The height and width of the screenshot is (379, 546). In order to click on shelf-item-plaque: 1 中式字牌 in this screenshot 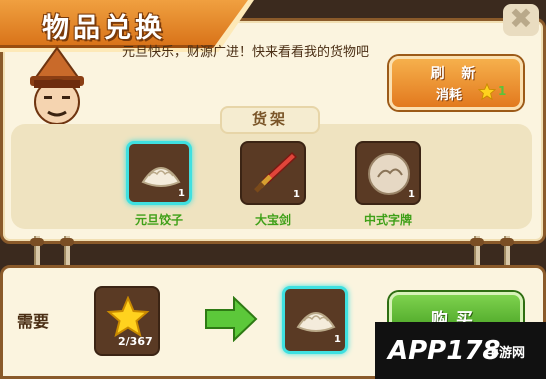, I will do `click(390, 186)`.